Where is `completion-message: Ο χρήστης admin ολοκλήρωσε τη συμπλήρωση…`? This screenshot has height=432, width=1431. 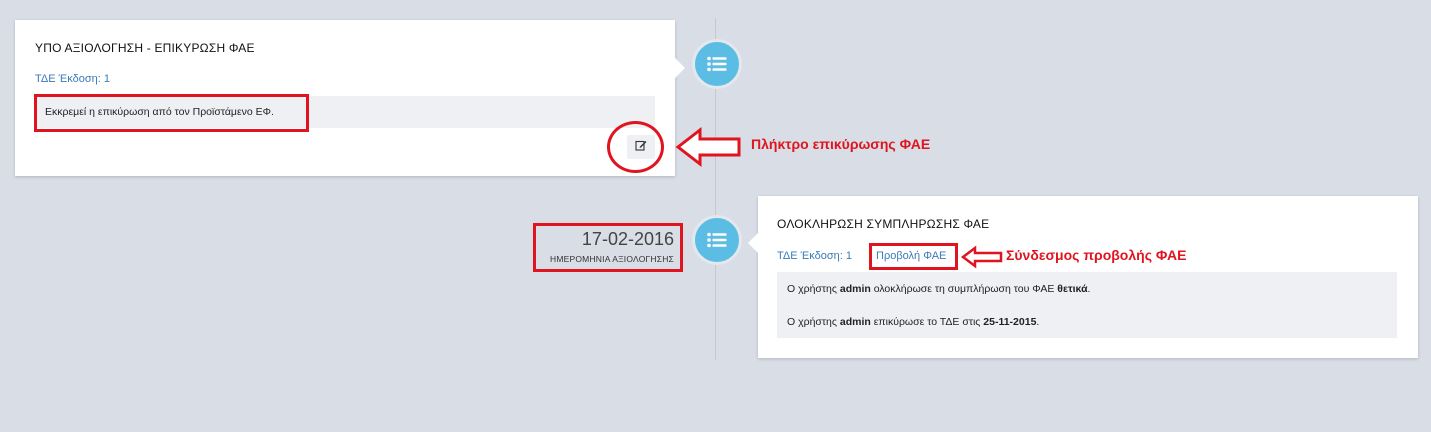
completion-message: Ο χρήστης admin ολοκλήρωσε τη συμπλήρωση… is located at coordinates (939, 289).